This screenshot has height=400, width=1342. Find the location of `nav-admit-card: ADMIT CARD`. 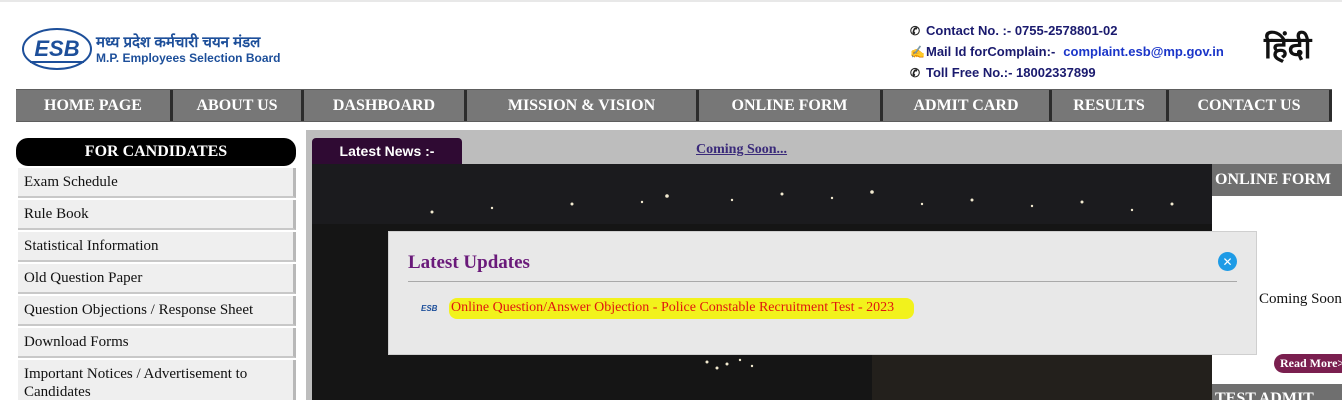

nav-admit-card: ADMIT CARD is located at coordinates (967, 105).